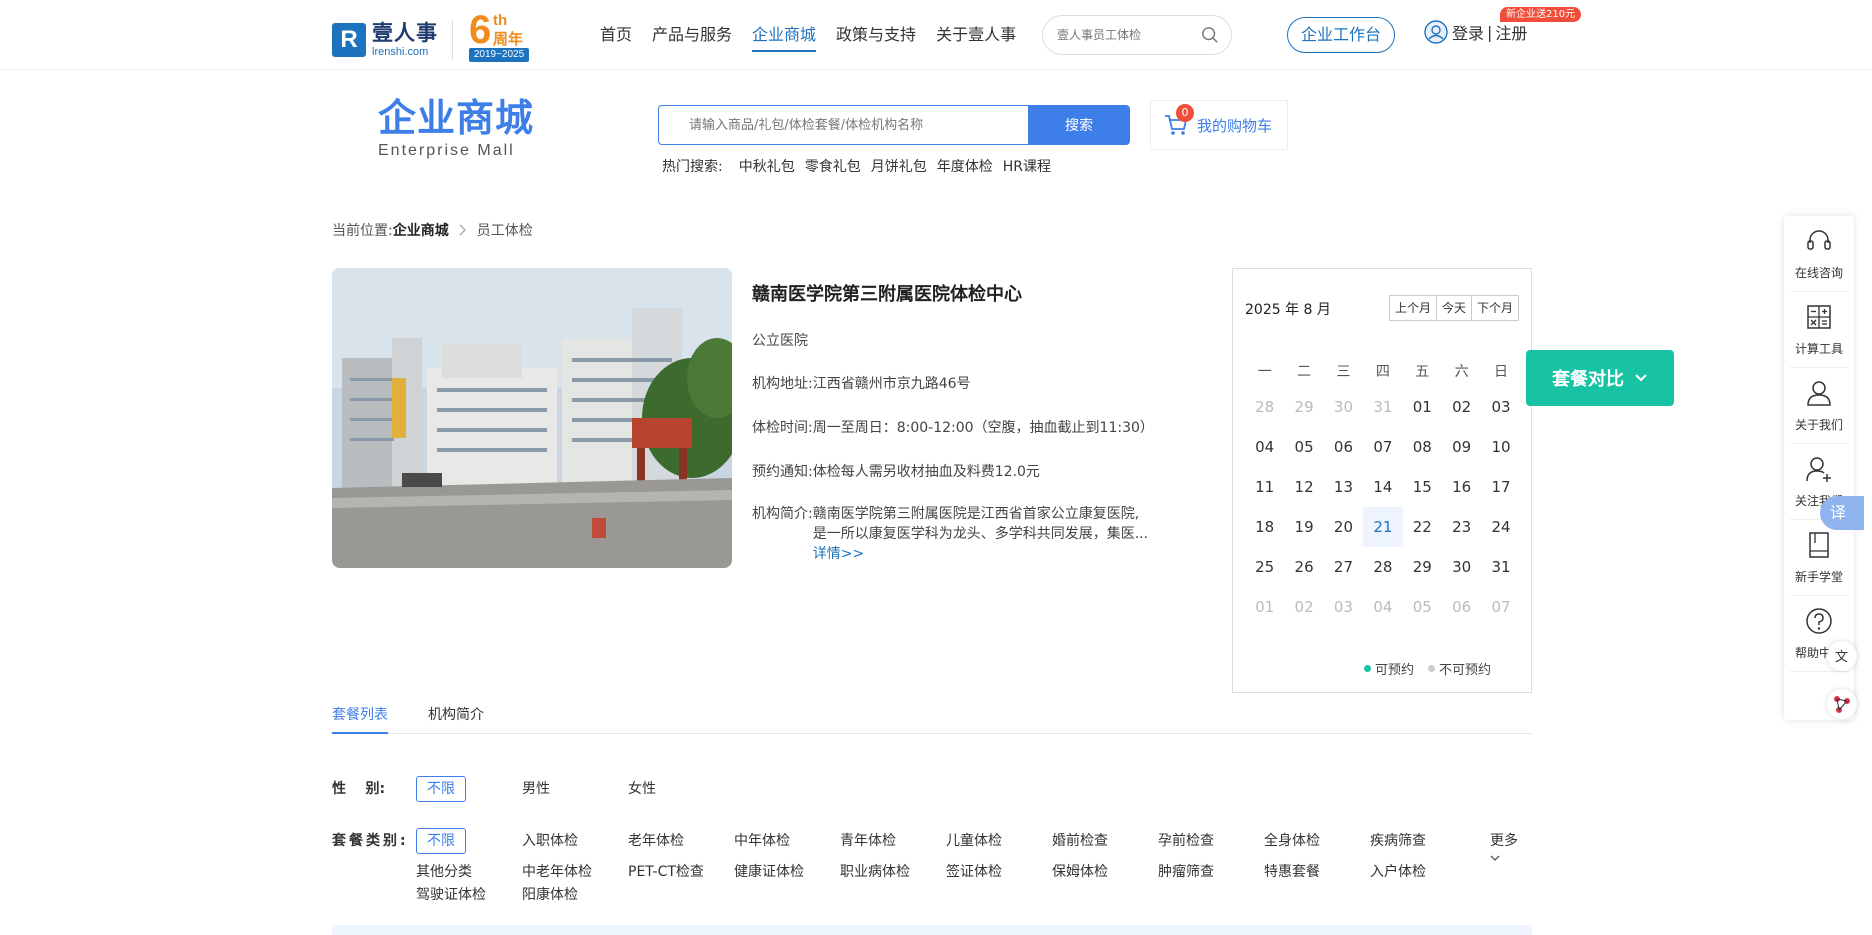  I want to click on login-link: 登录, so click(1468, 32).